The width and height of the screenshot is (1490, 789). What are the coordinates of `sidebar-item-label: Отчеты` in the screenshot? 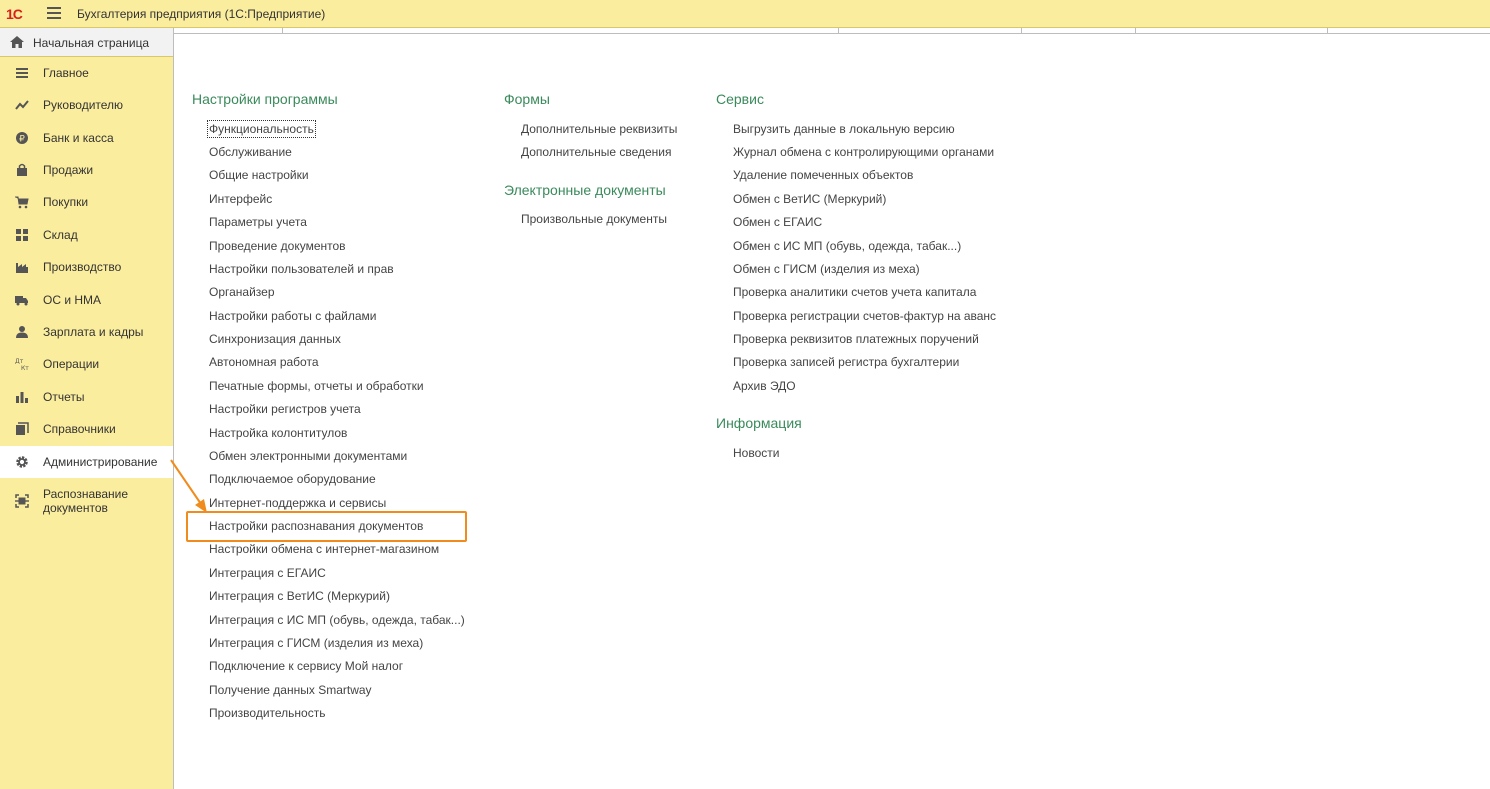 It's located at (64, 397).